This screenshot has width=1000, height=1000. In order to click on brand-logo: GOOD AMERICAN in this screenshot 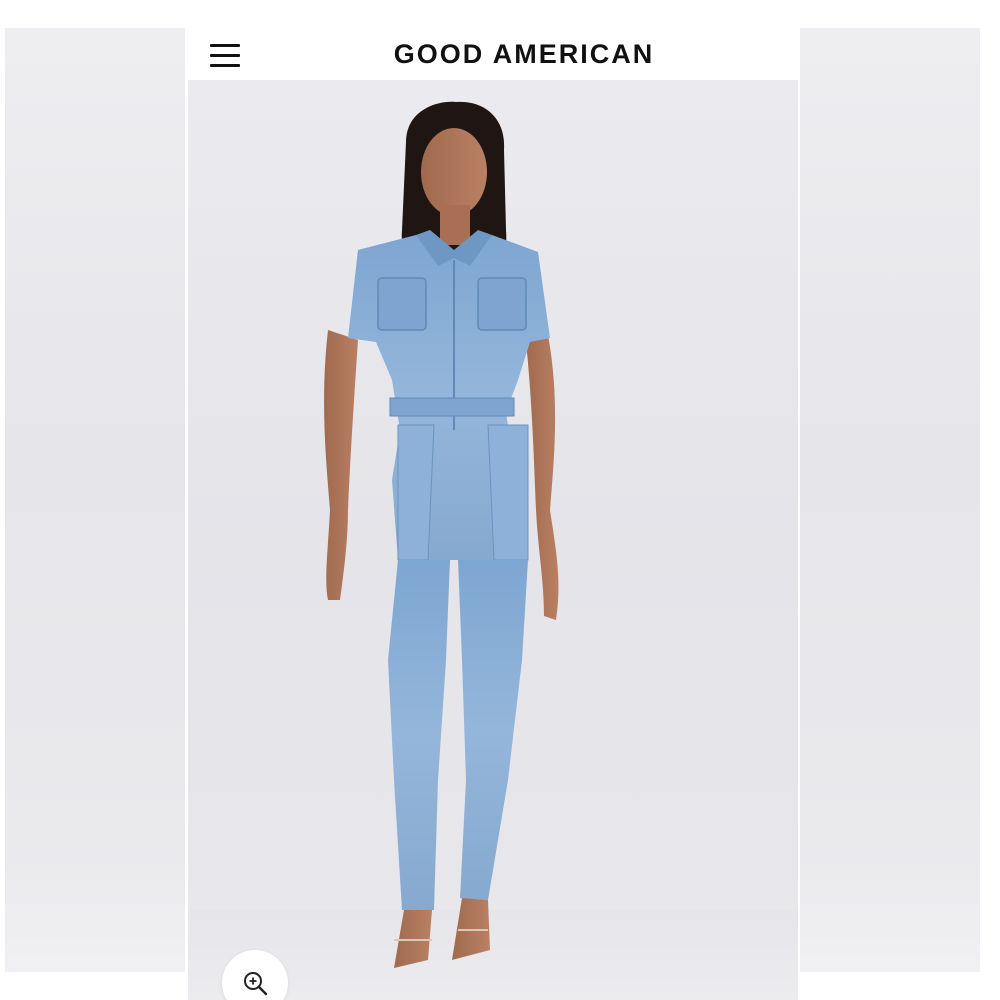, I will do `click(493, 54)`.